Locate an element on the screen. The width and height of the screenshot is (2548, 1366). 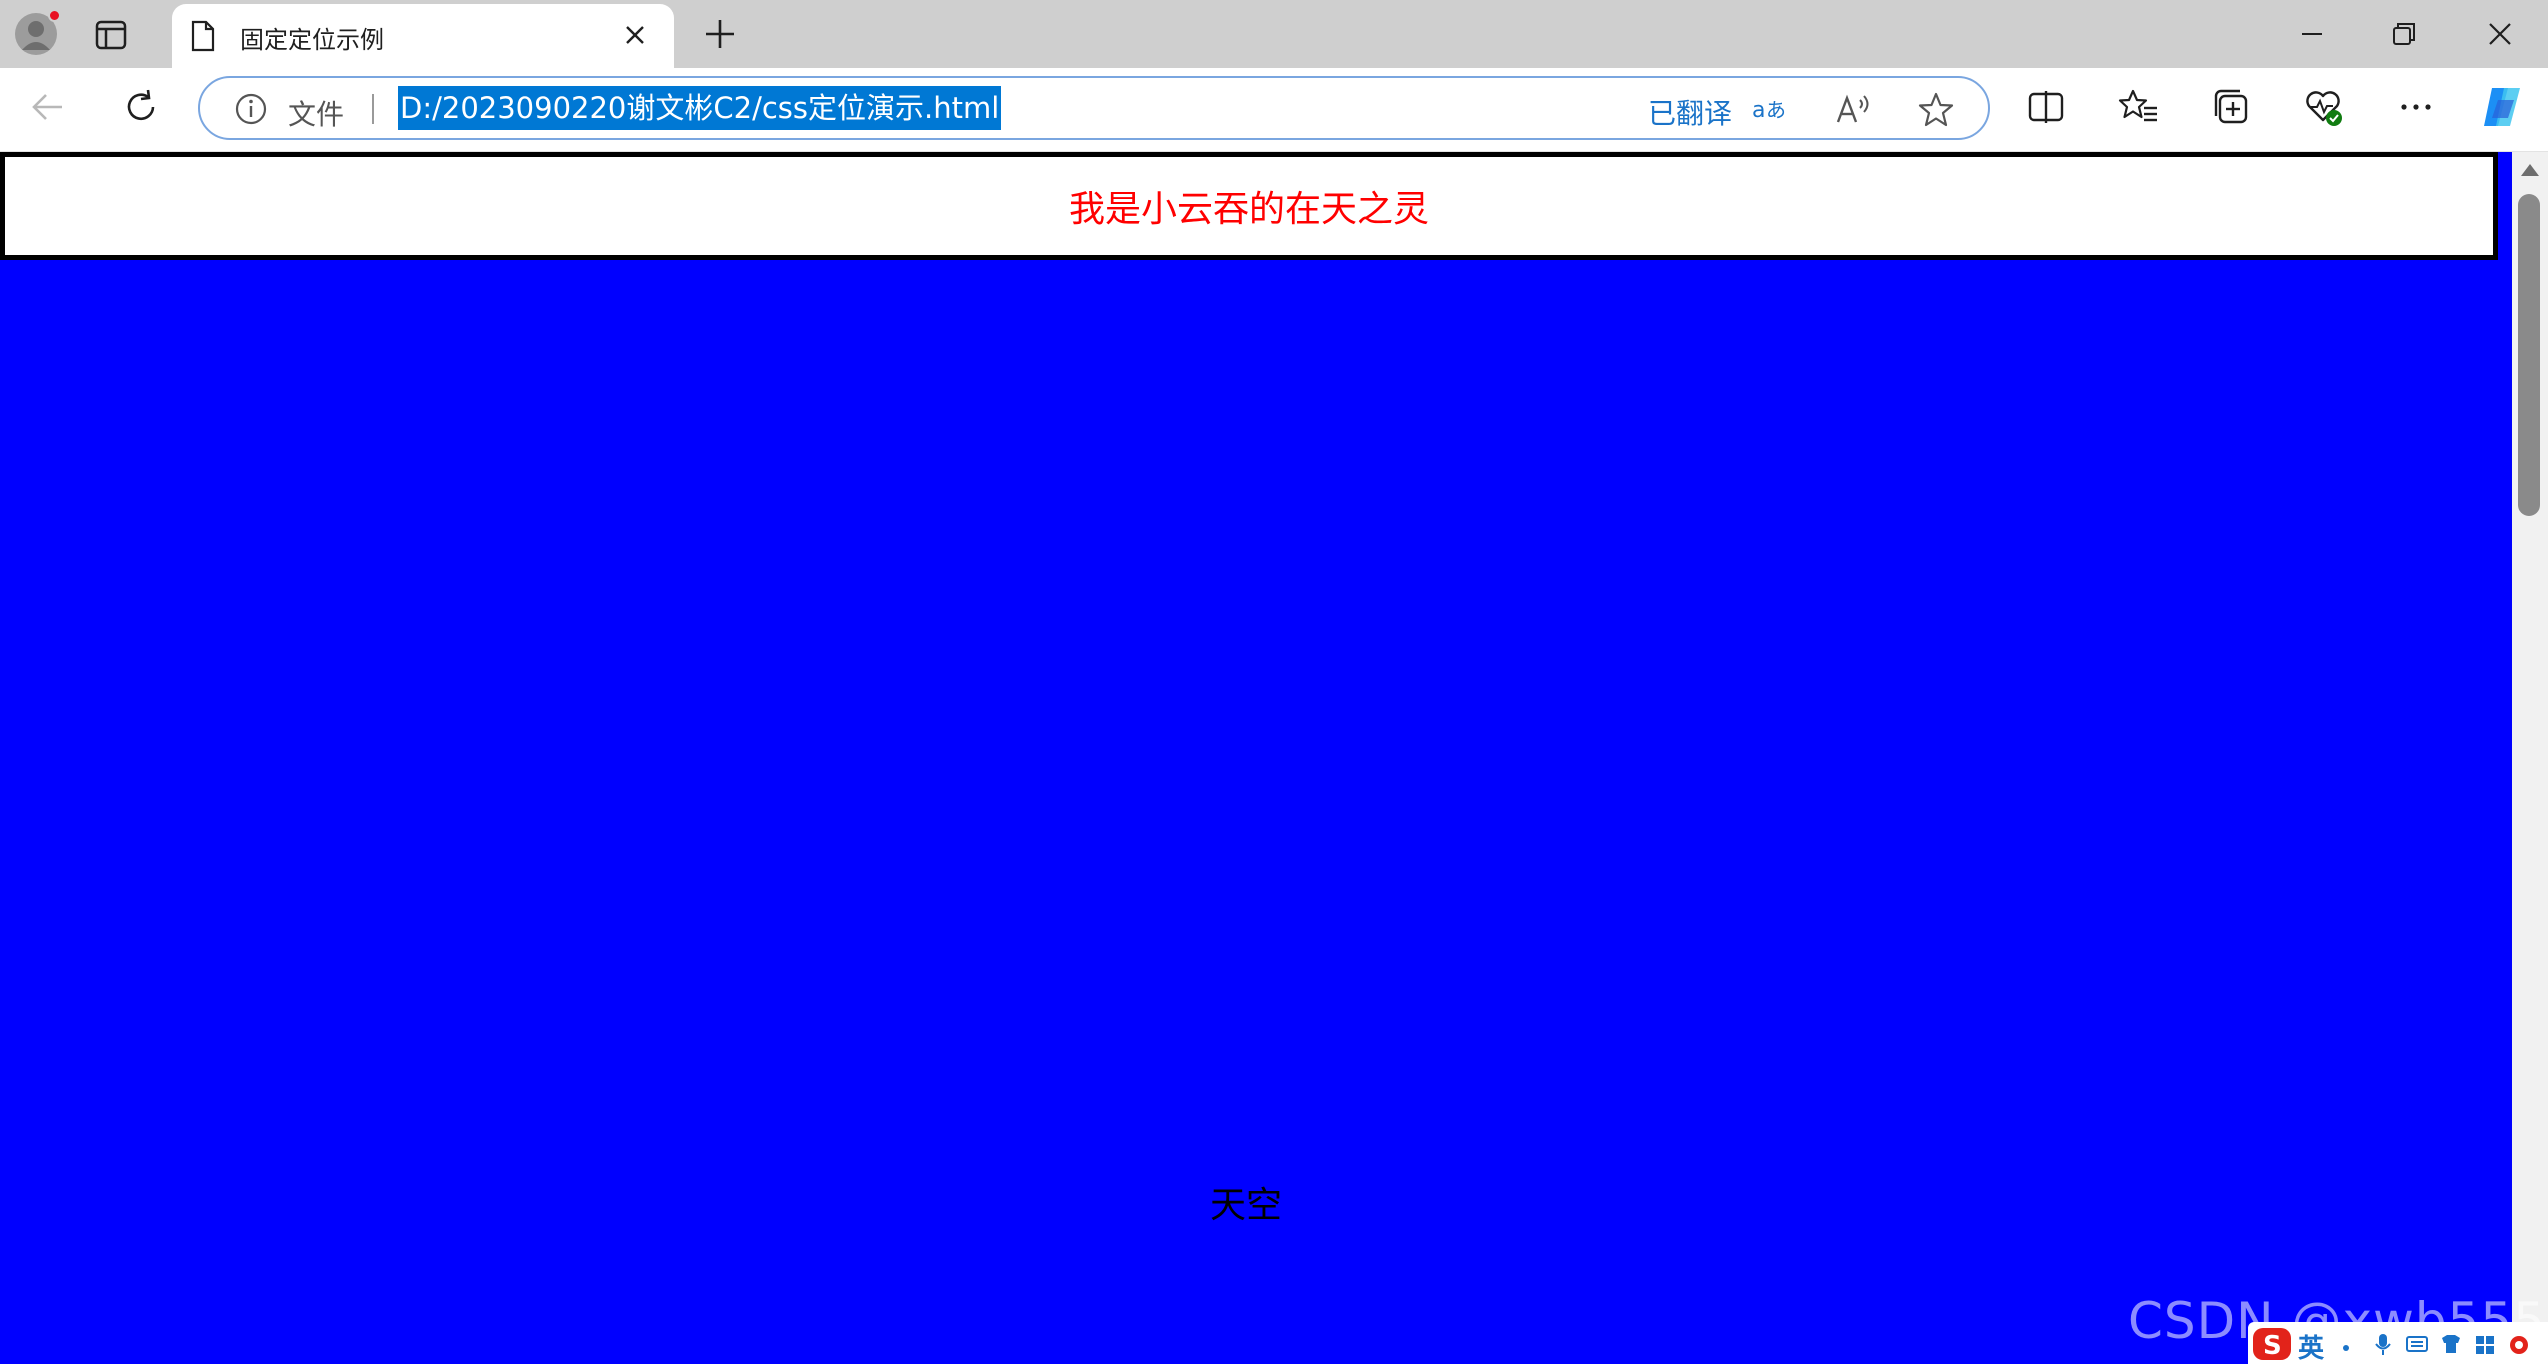
skin-icon is located at coordinates (2451, 1344).